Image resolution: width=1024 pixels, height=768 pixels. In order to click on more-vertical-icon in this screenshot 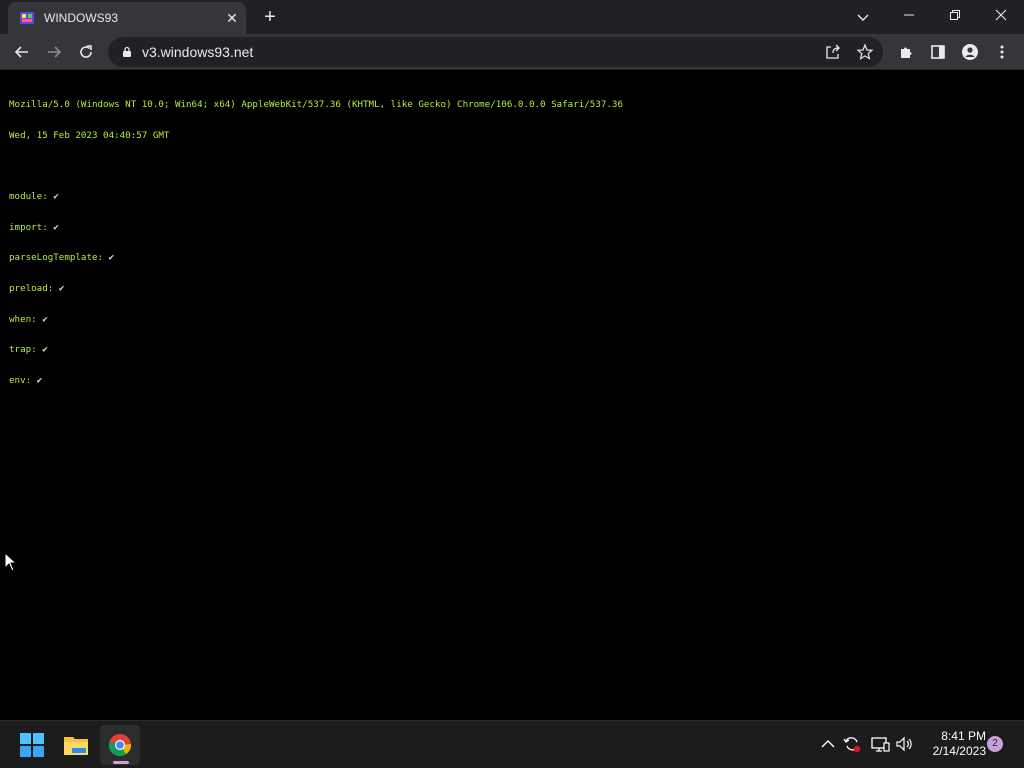, I will do `click(1002, 52)`.